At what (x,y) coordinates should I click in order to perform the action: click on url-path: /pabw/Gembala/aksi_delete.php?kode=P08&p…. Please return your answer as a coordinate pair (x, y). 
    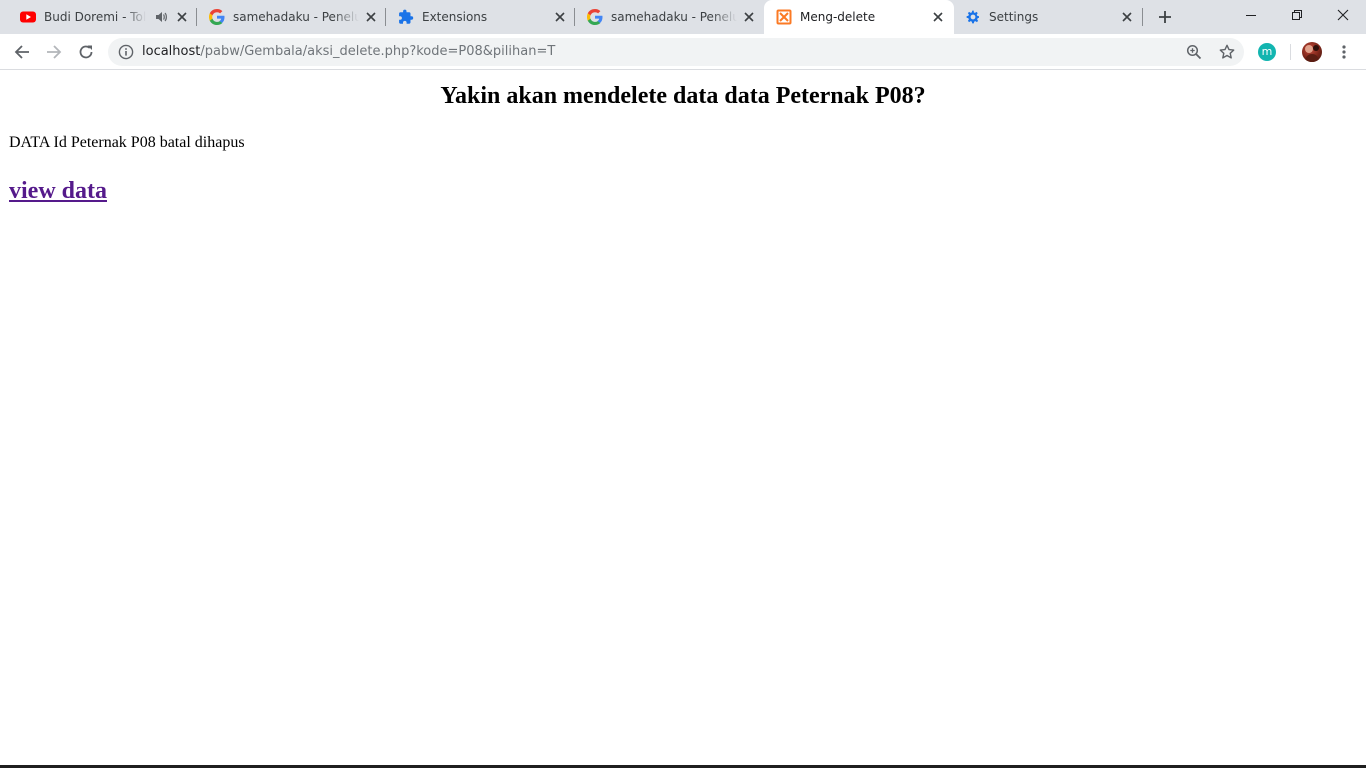
    Looking at the image, I should click on (378, 51).